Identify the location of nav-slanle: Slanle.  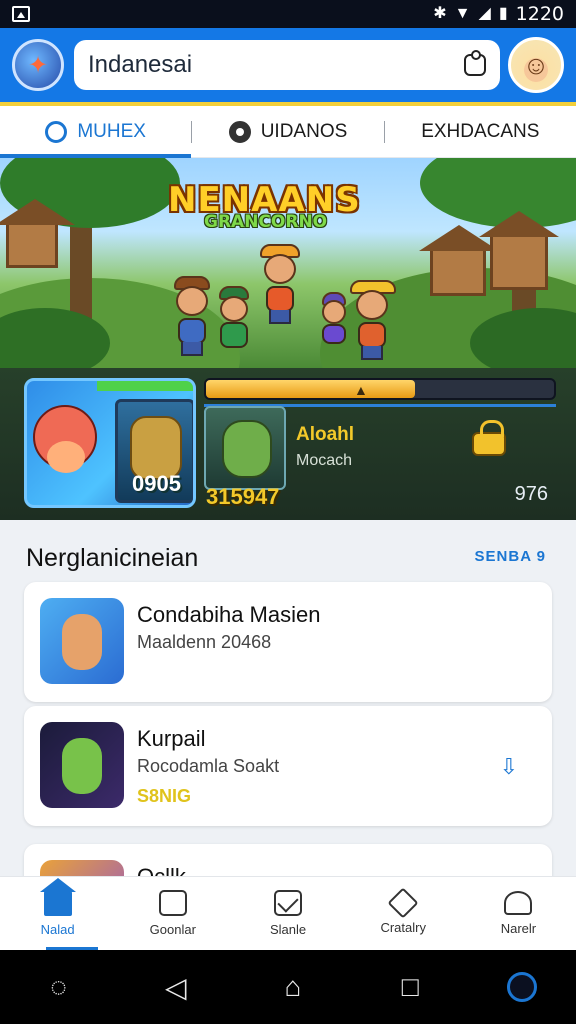
(287, 913).